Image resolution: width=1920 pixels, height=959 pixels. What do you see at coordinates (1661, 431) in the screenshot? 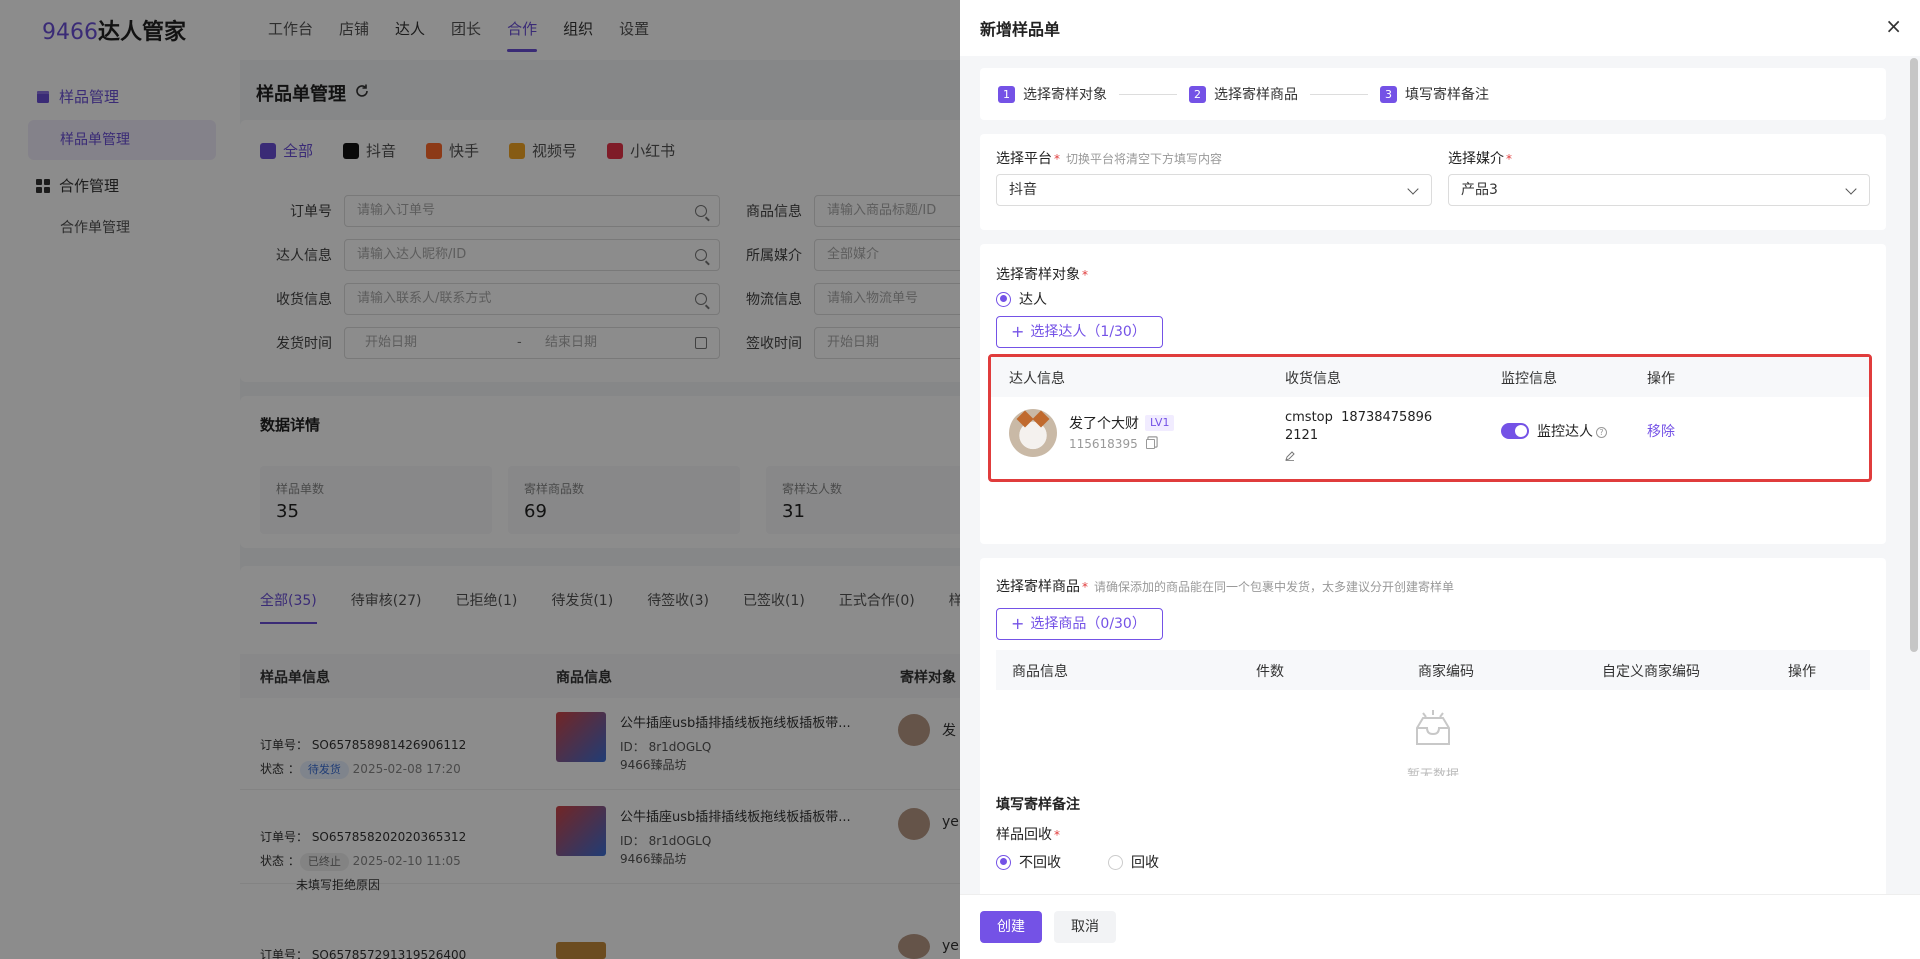
I see `remove-link: 移除` at bounding box center [1661, 431].